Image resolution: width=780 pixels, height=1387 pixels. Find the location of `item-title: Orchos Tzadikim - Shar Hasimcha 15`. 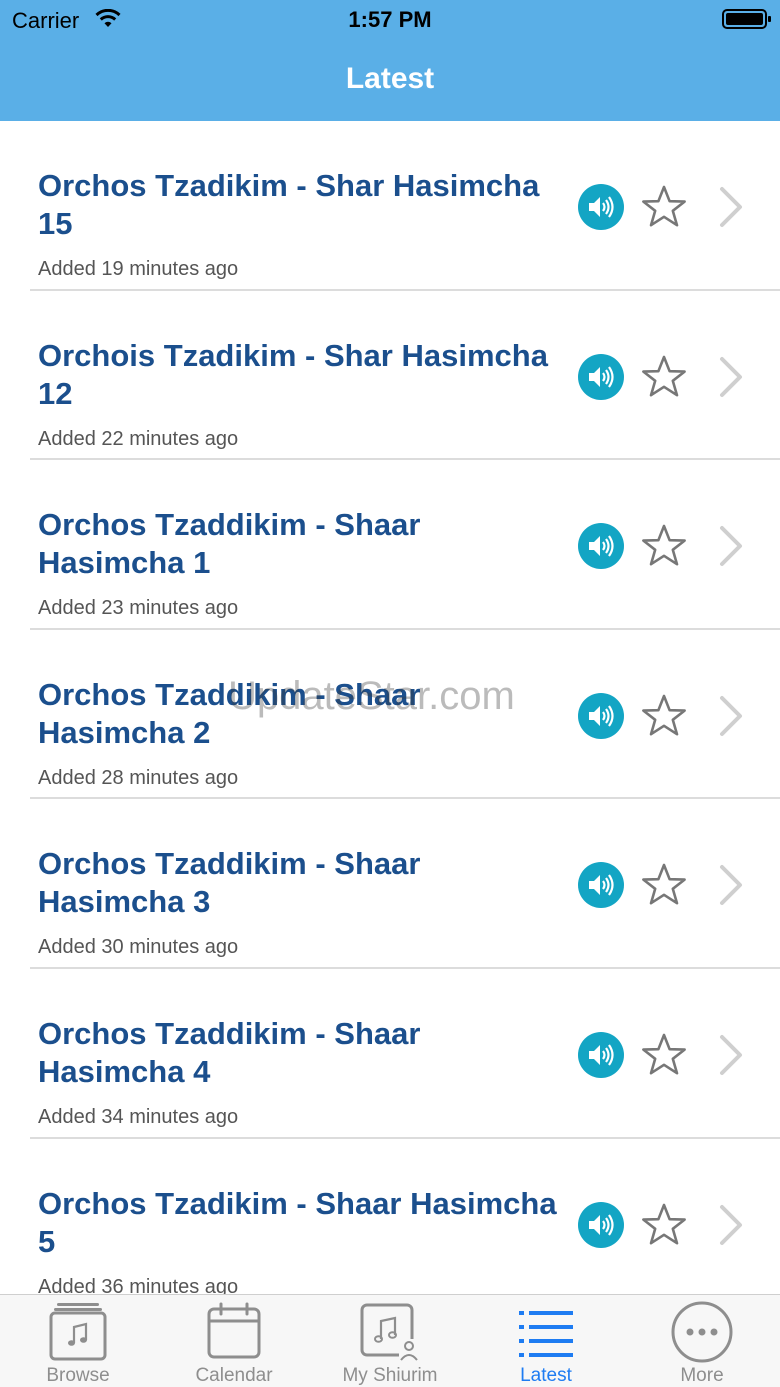

item-title: Orchos Tzadikim - Shar Hasimcha 15 is located at coordinates (289, 204).